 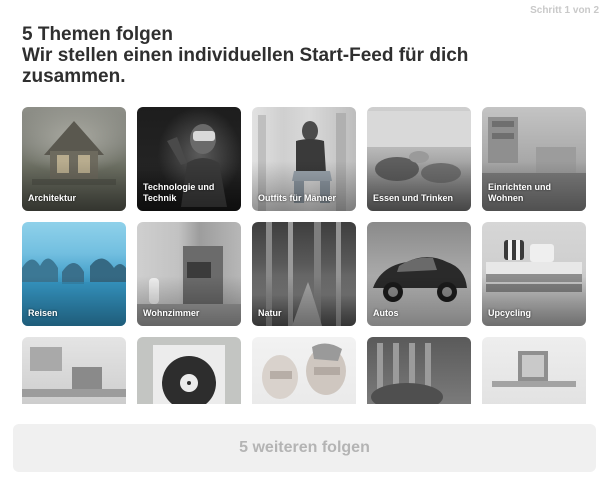 What do you see at coordinates (534, 159) in the screenshot?
I see `topic-tile-einrichten: Einrichten und Wohnen` at bounding box center [534, 159].